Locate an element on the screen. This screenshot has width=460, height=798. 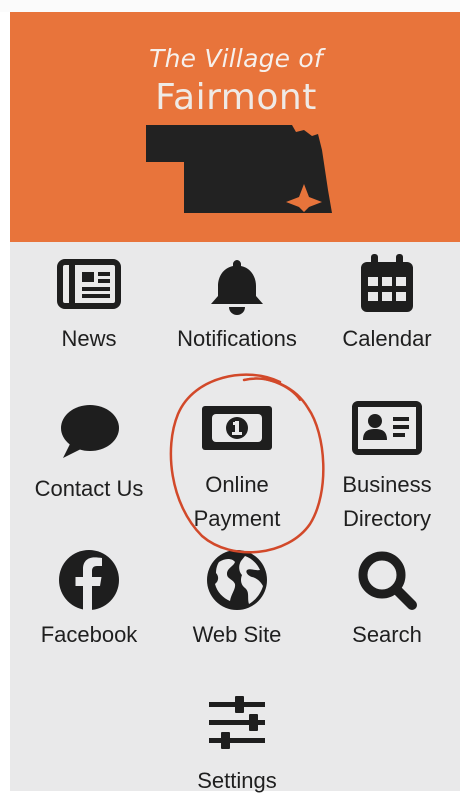
bell-icon is located at coordinates (237, 287).